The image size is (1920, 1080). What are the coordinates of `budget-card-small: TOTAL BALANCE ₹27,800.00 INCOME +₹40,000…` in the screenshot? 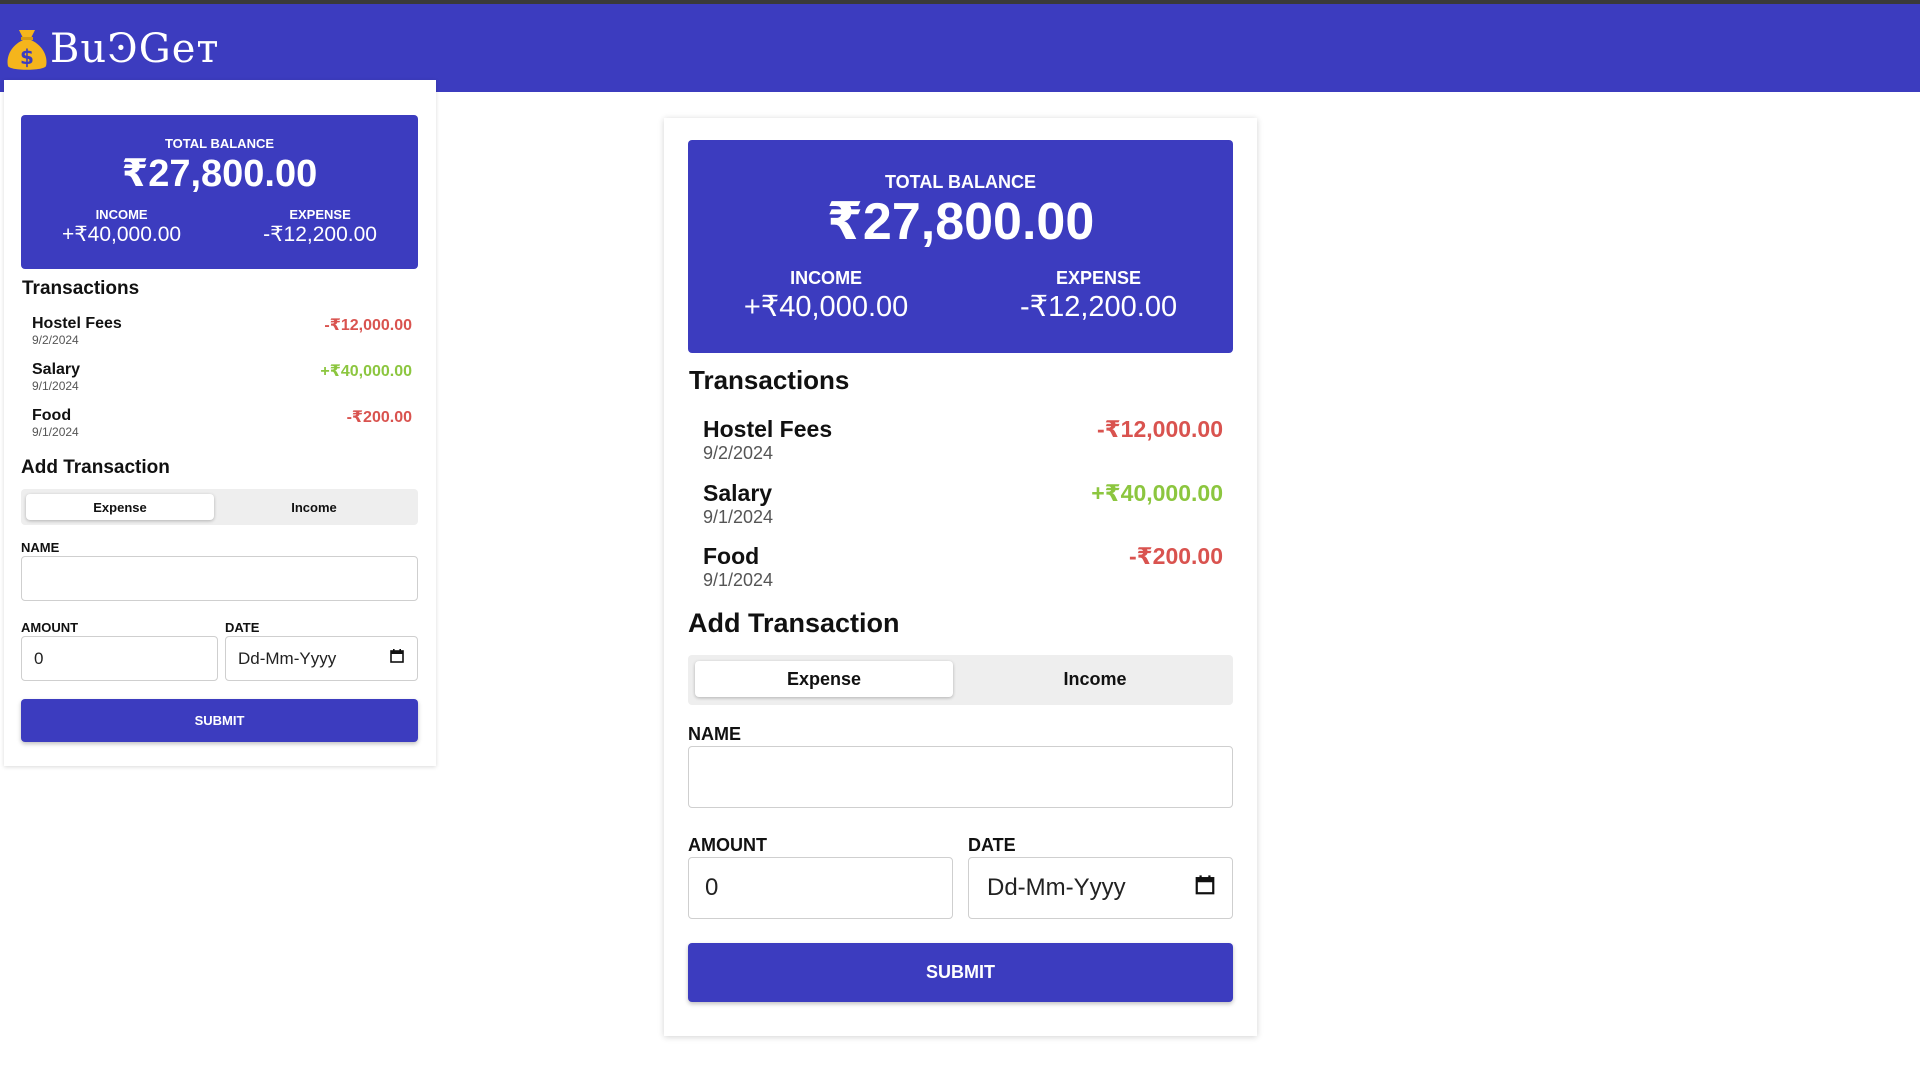 It's located at (220, 423).